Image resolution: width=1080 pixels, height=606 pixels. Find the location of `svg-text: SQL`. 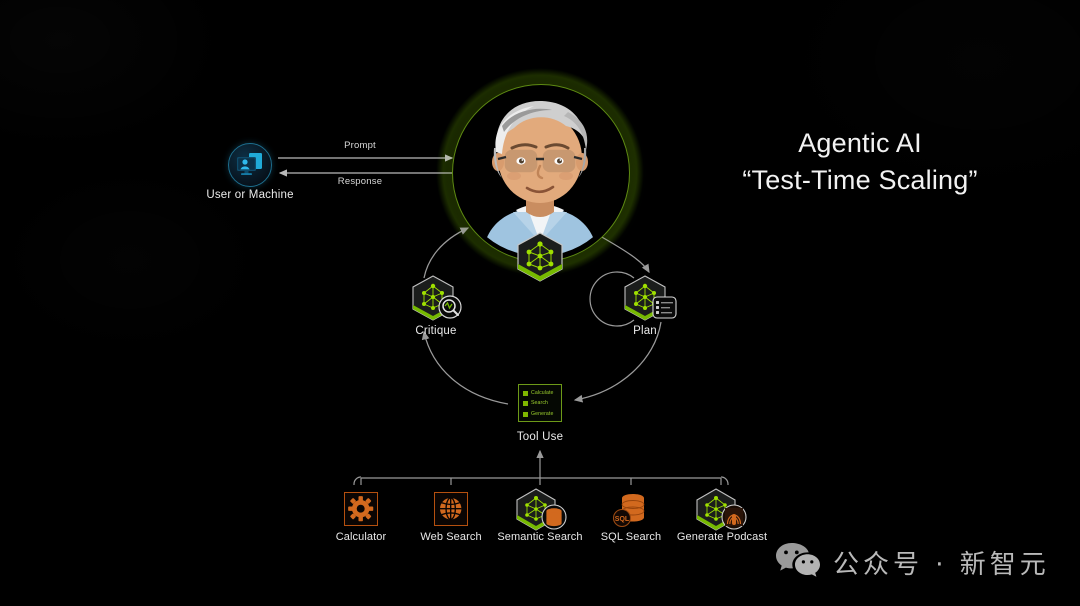

svg-text: SQL is located at coordinates (622, 519).